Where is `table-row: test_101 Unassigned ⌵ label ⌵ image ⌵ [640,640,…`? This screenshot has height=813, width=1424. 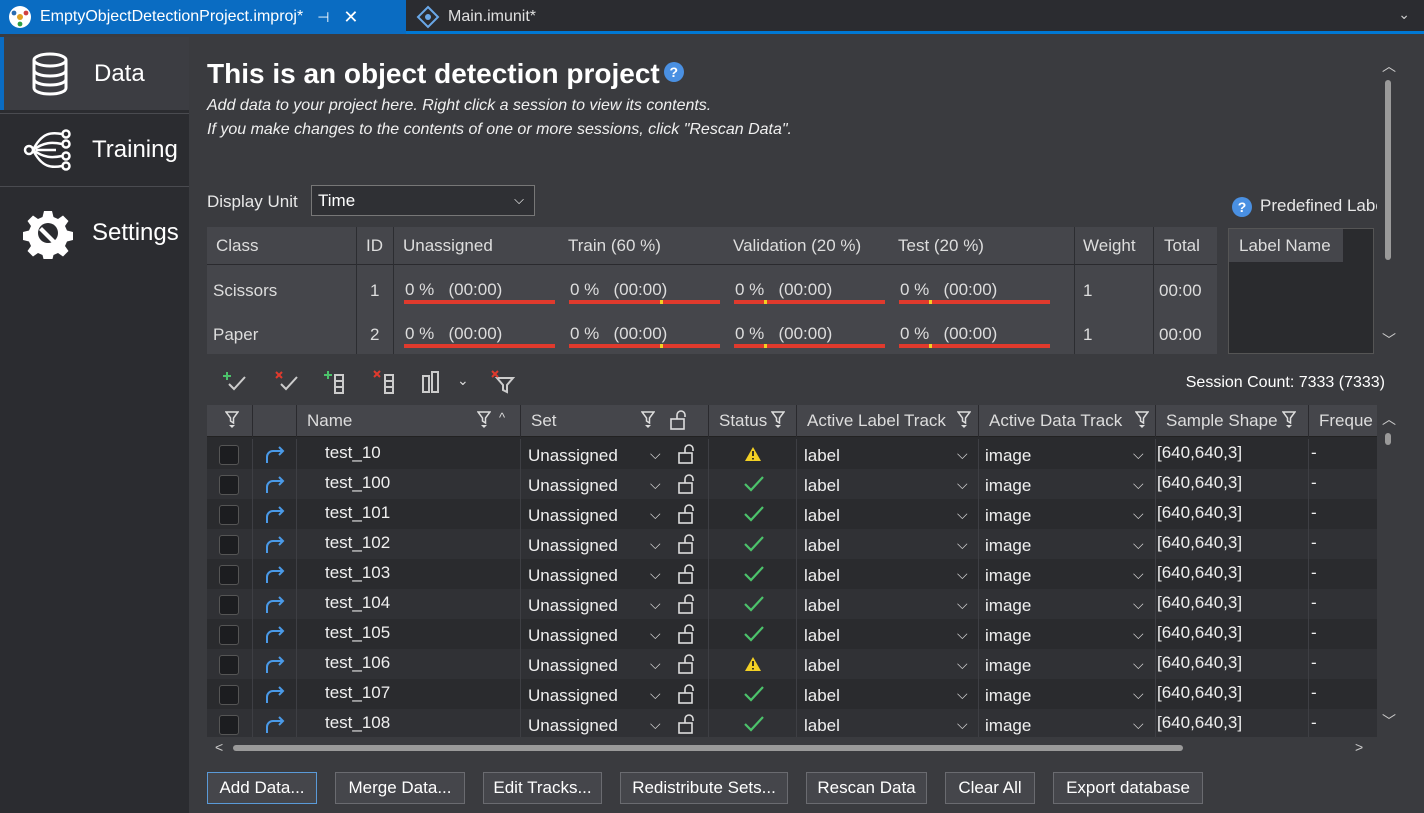 table-row: test_101 Unassigned ⌵ label ⌵ image ⌵ [640,640,… is located at coordinates (792, 514).